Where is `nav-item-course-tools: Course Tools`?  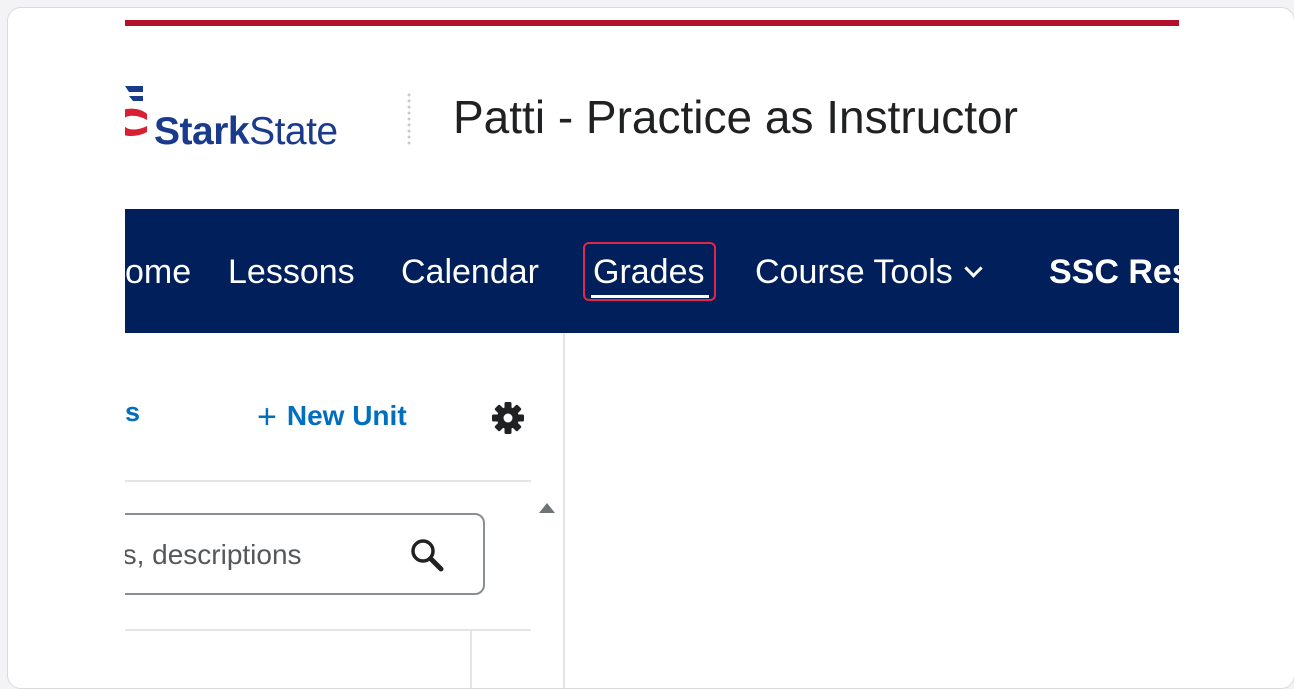
nav-item-course-tools: Course Tools is located at coordinates (869, 272).